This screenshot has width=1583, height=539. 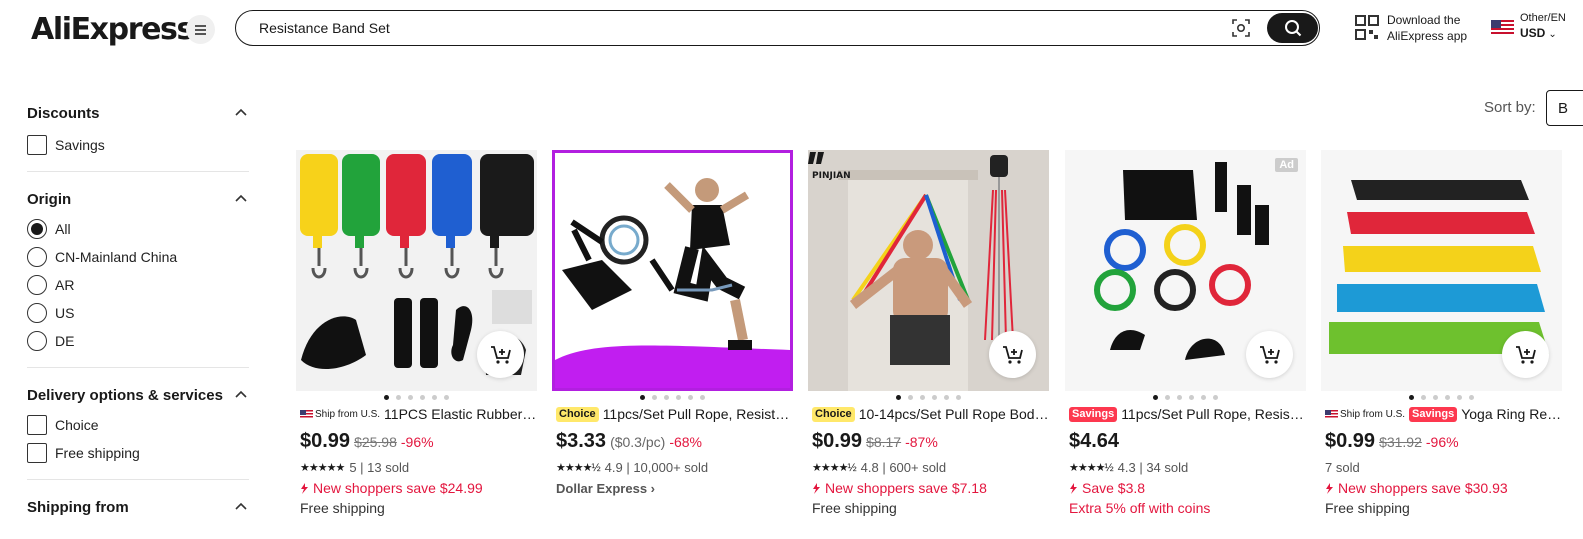 What do you see at coordinates (1286, 165) in the screenshot?
I see `ad-badge: Ad` at bounding box center [1286, 165].